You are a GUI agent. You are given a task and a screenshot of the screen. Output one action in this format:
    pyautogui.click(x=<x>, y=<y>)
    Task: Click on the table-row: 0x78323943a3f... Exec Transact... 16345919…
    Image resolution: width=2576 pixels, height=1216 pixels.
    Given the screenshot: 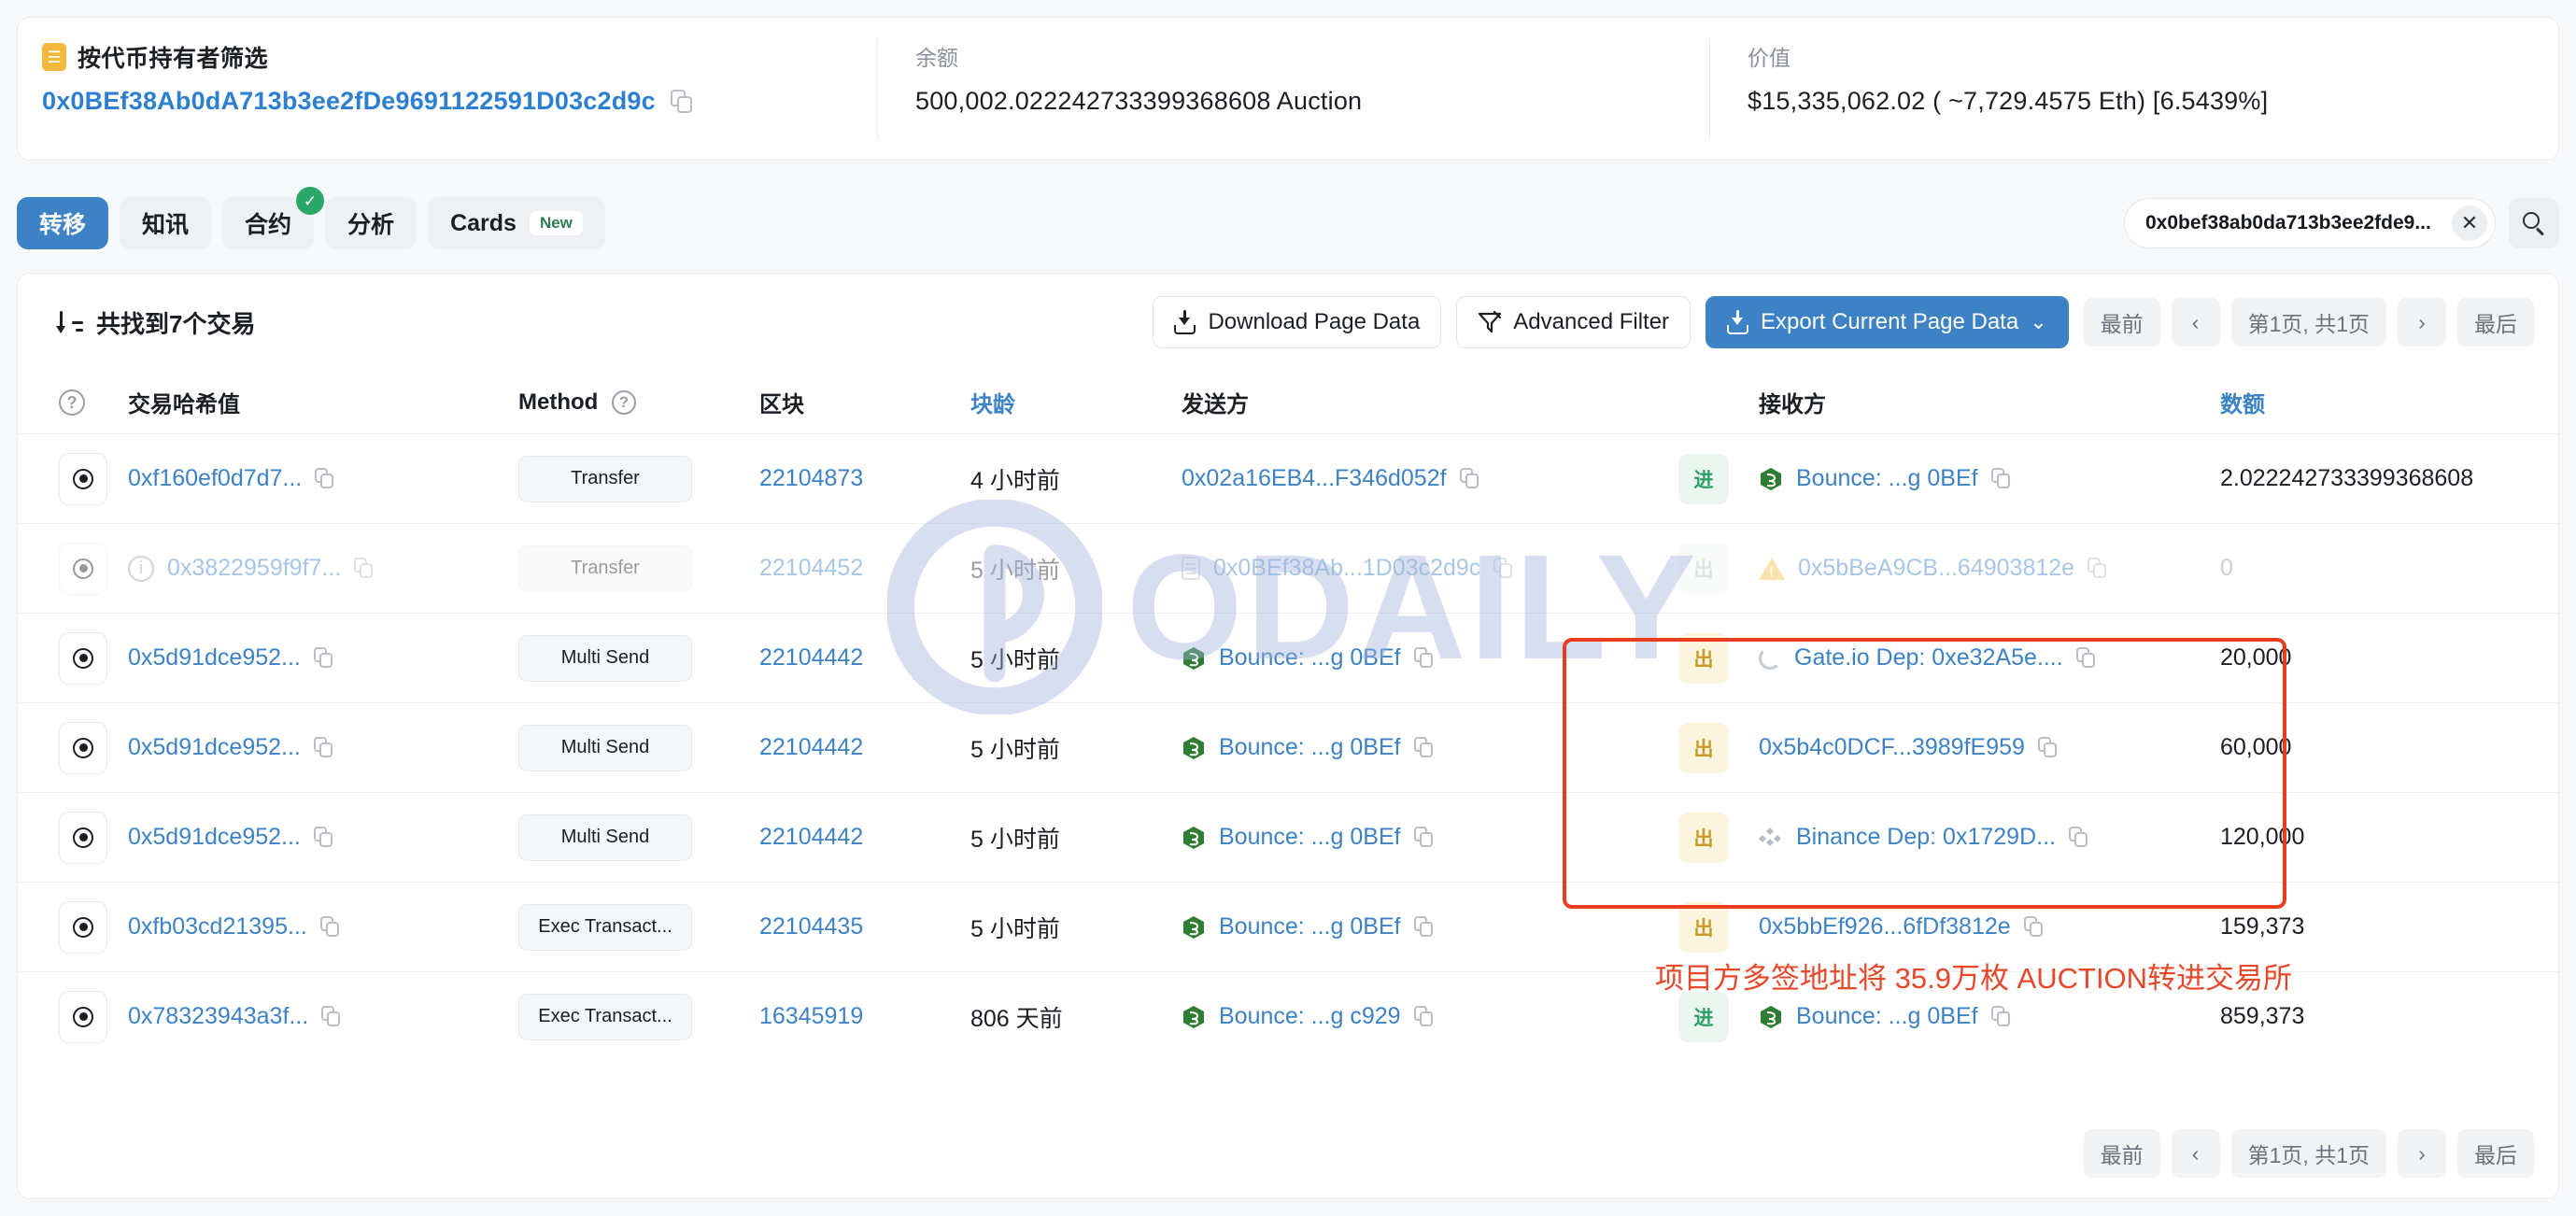 What is the action you would take?
    pyautogui.click(x=1288, y=1016)
    